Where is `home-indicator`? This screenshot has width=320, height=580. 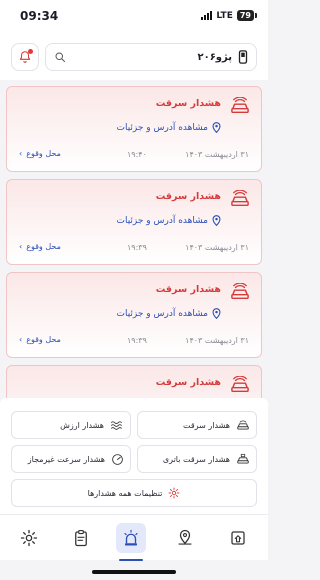 home-indicator is located at coordinates (134, 572).